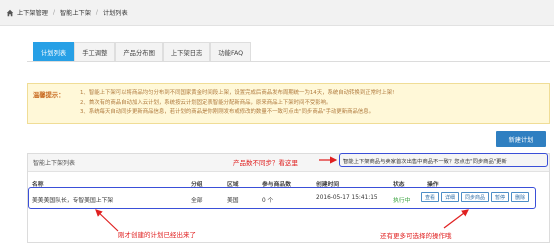  Describe the element at coordinates (139, 51) in the screenshot. I see `tab-product-distribution: 产品分布图` at that location.